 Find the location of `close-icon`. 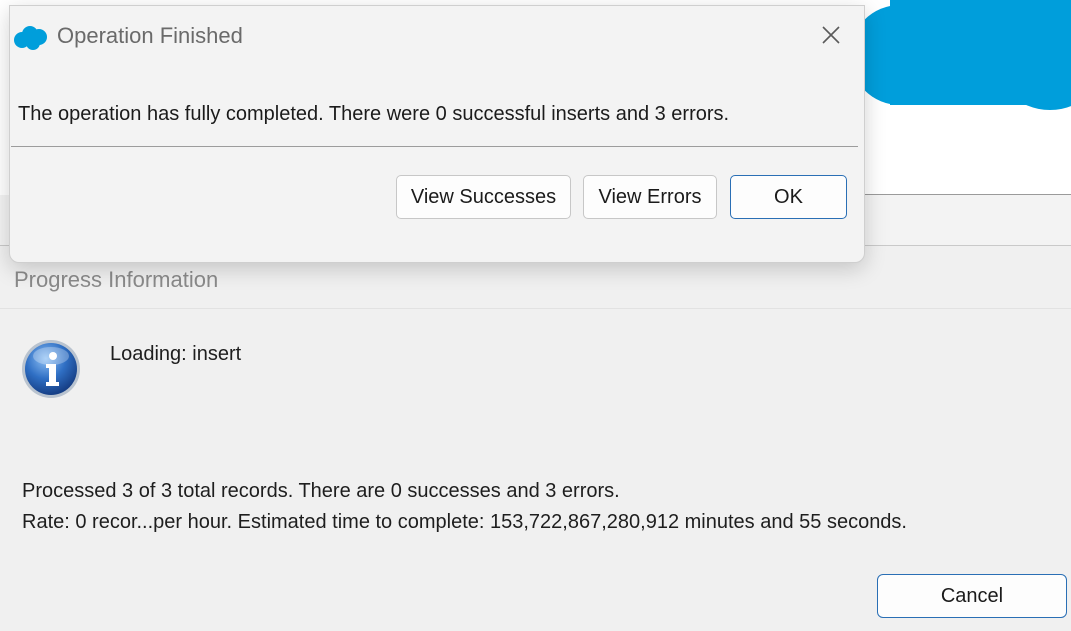

close-icon is located at coordinates (831, 35).